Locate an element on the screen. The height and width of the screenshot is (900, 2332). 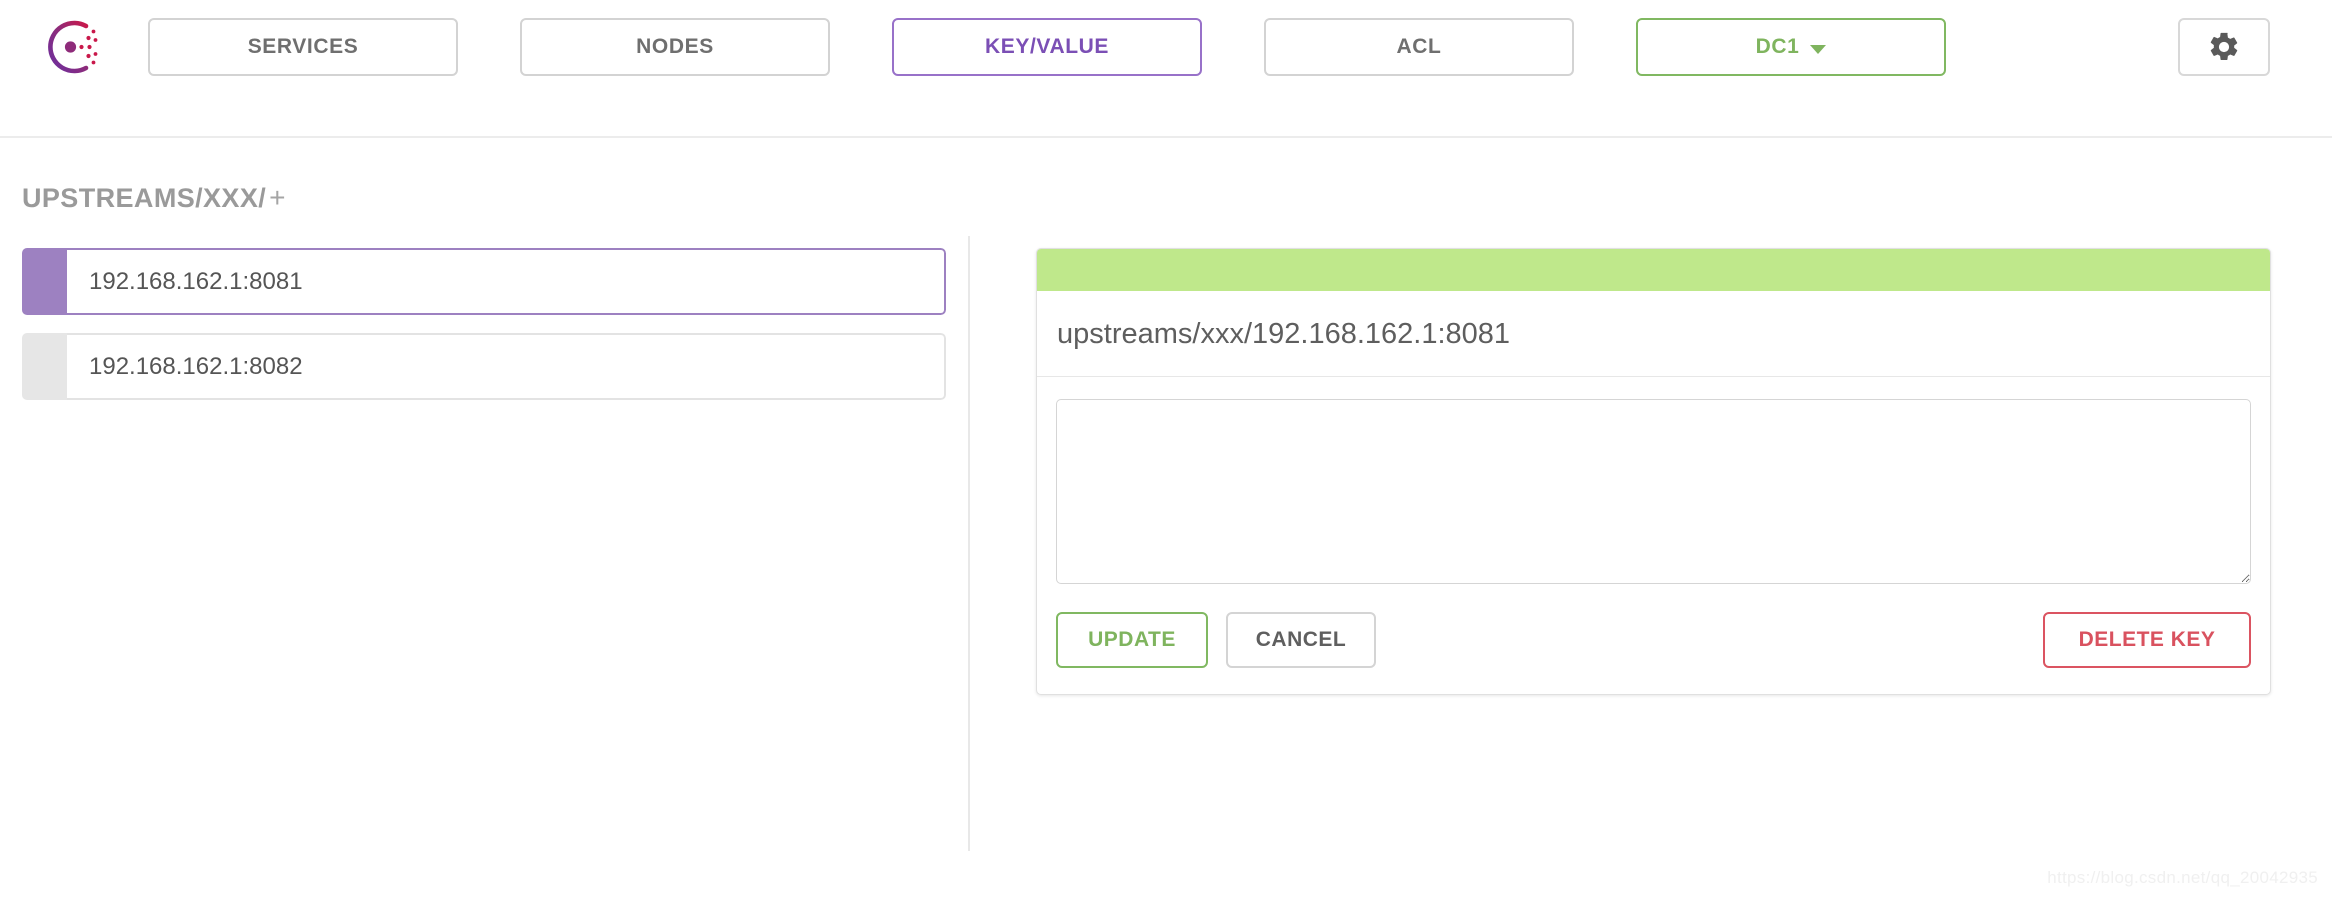
main-nav: SERVICES NODES KEY/VALUE ACL DC1 is located at coordinates (1240, 47).